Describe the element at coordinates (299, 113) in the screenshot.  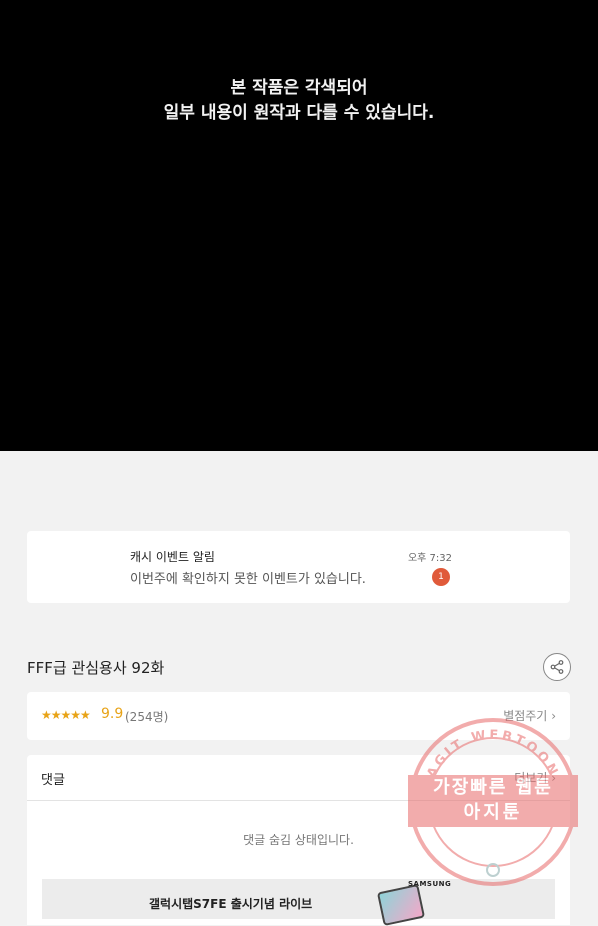
I see `adaptation-notice-line2: 일부 내용이 원작과 다를 수 있습니다.` at that location.